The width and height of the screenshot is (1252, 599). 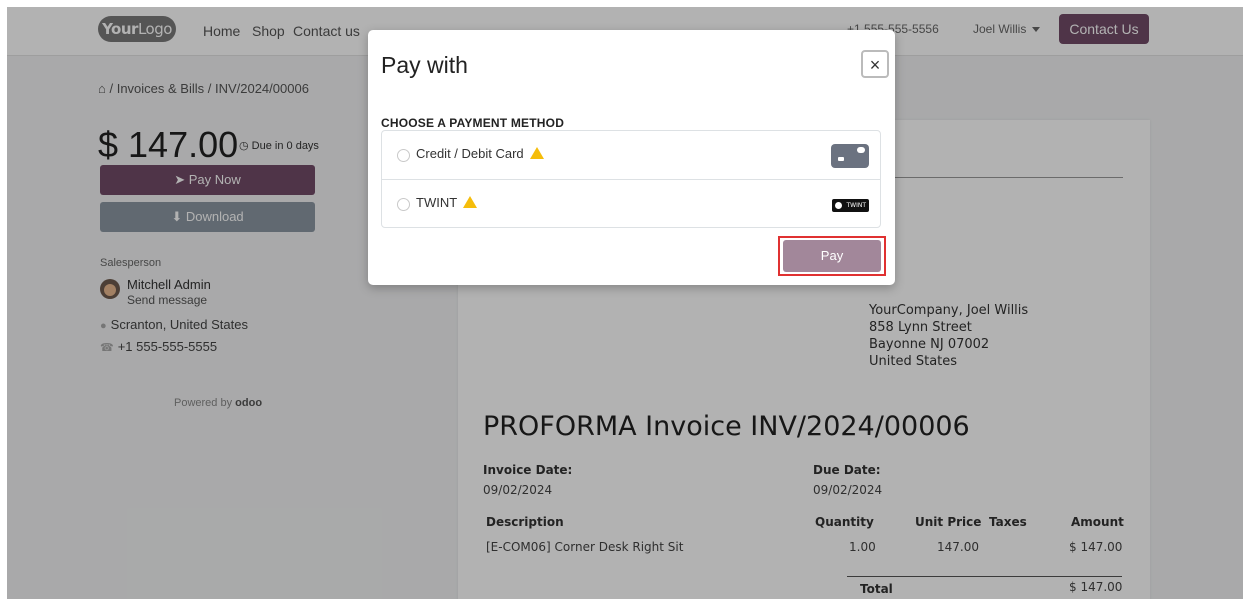 I want to click on pay-button-highlight: Pay, so click(x=832, y=256).